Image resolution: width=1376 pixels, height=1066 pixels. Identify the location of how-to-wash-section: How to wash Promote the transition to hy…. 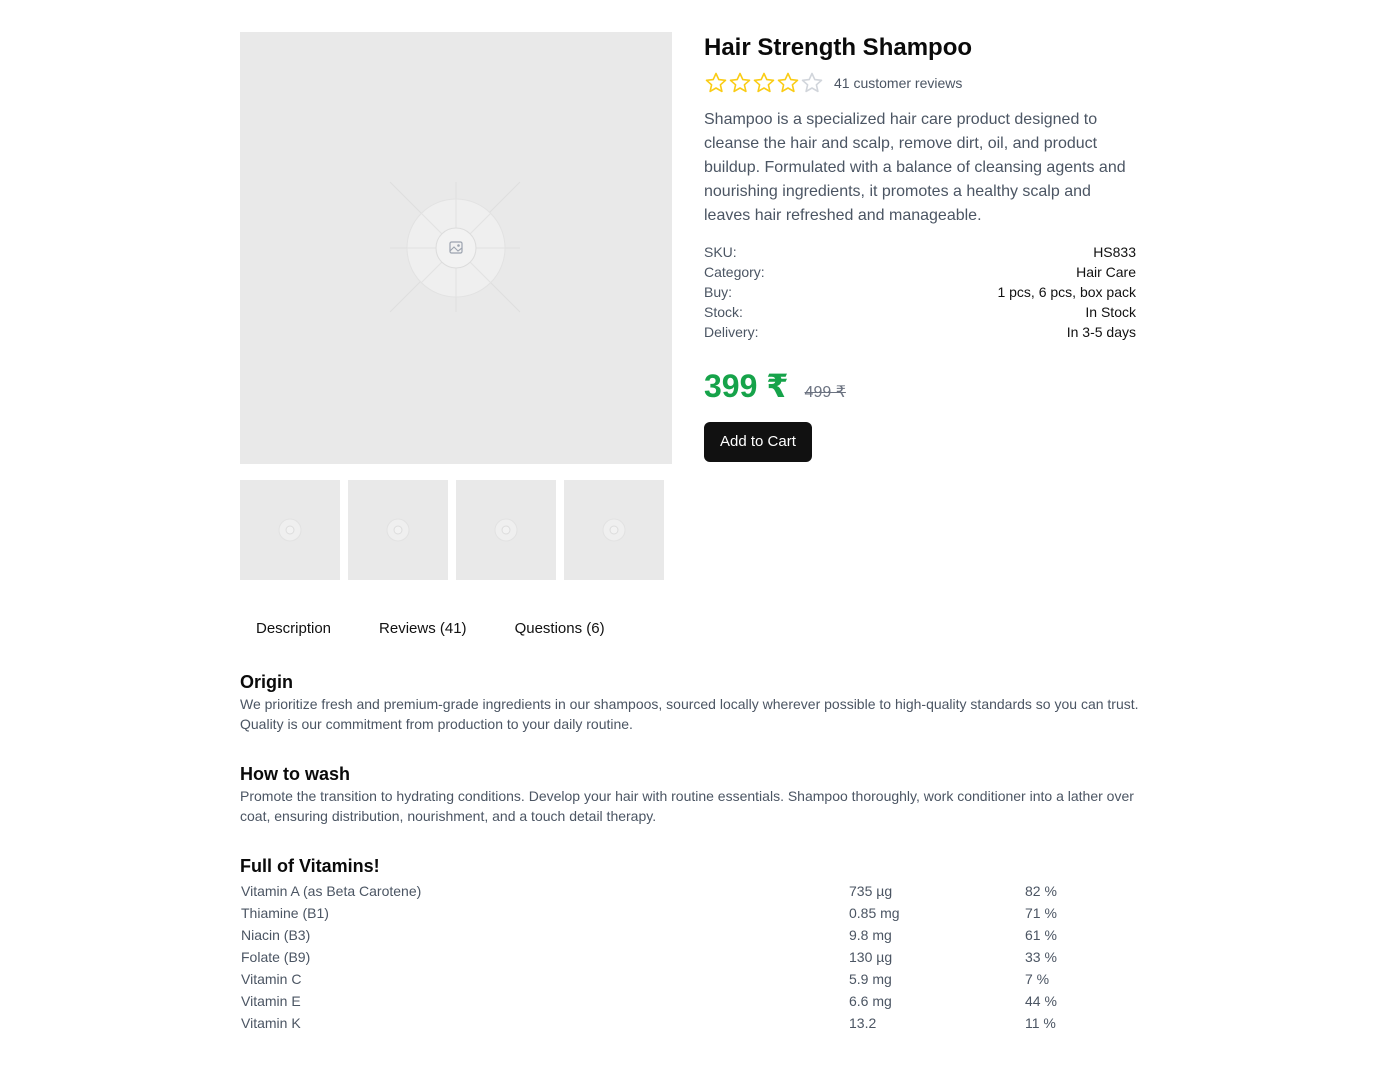
(690, 794).